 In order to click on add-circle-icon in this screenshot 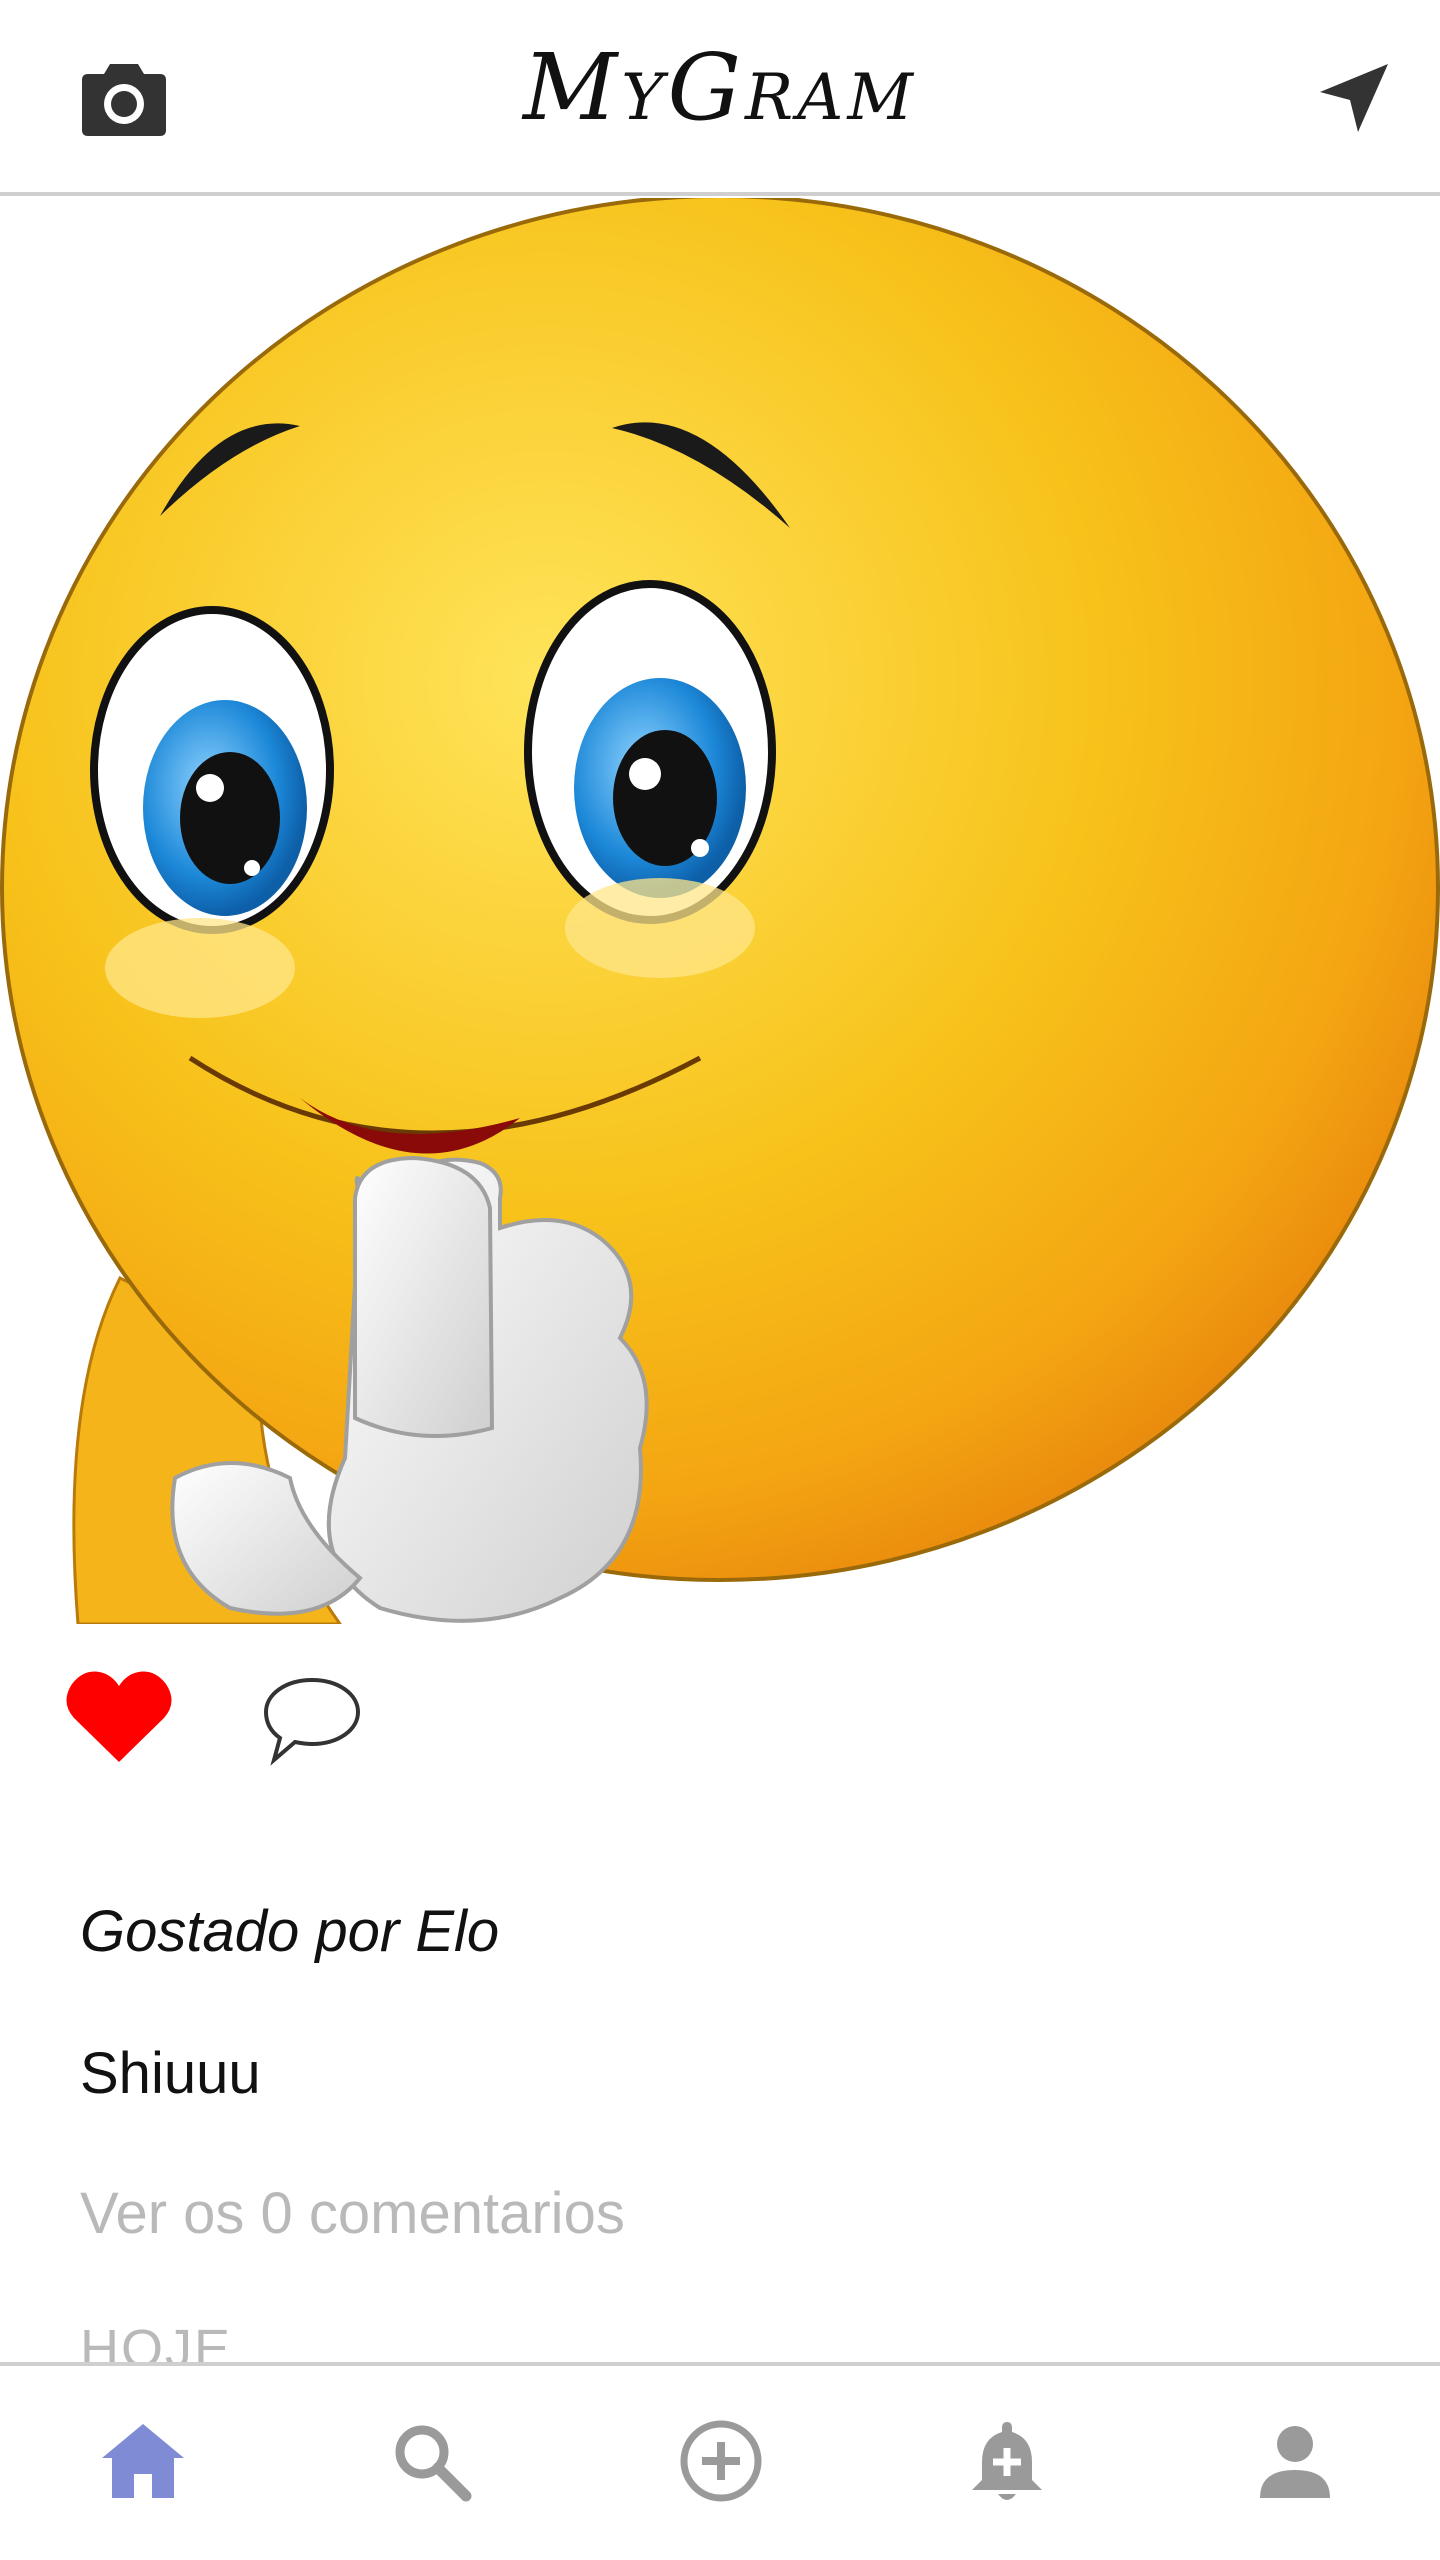, I will do `click(721, 2461)`.